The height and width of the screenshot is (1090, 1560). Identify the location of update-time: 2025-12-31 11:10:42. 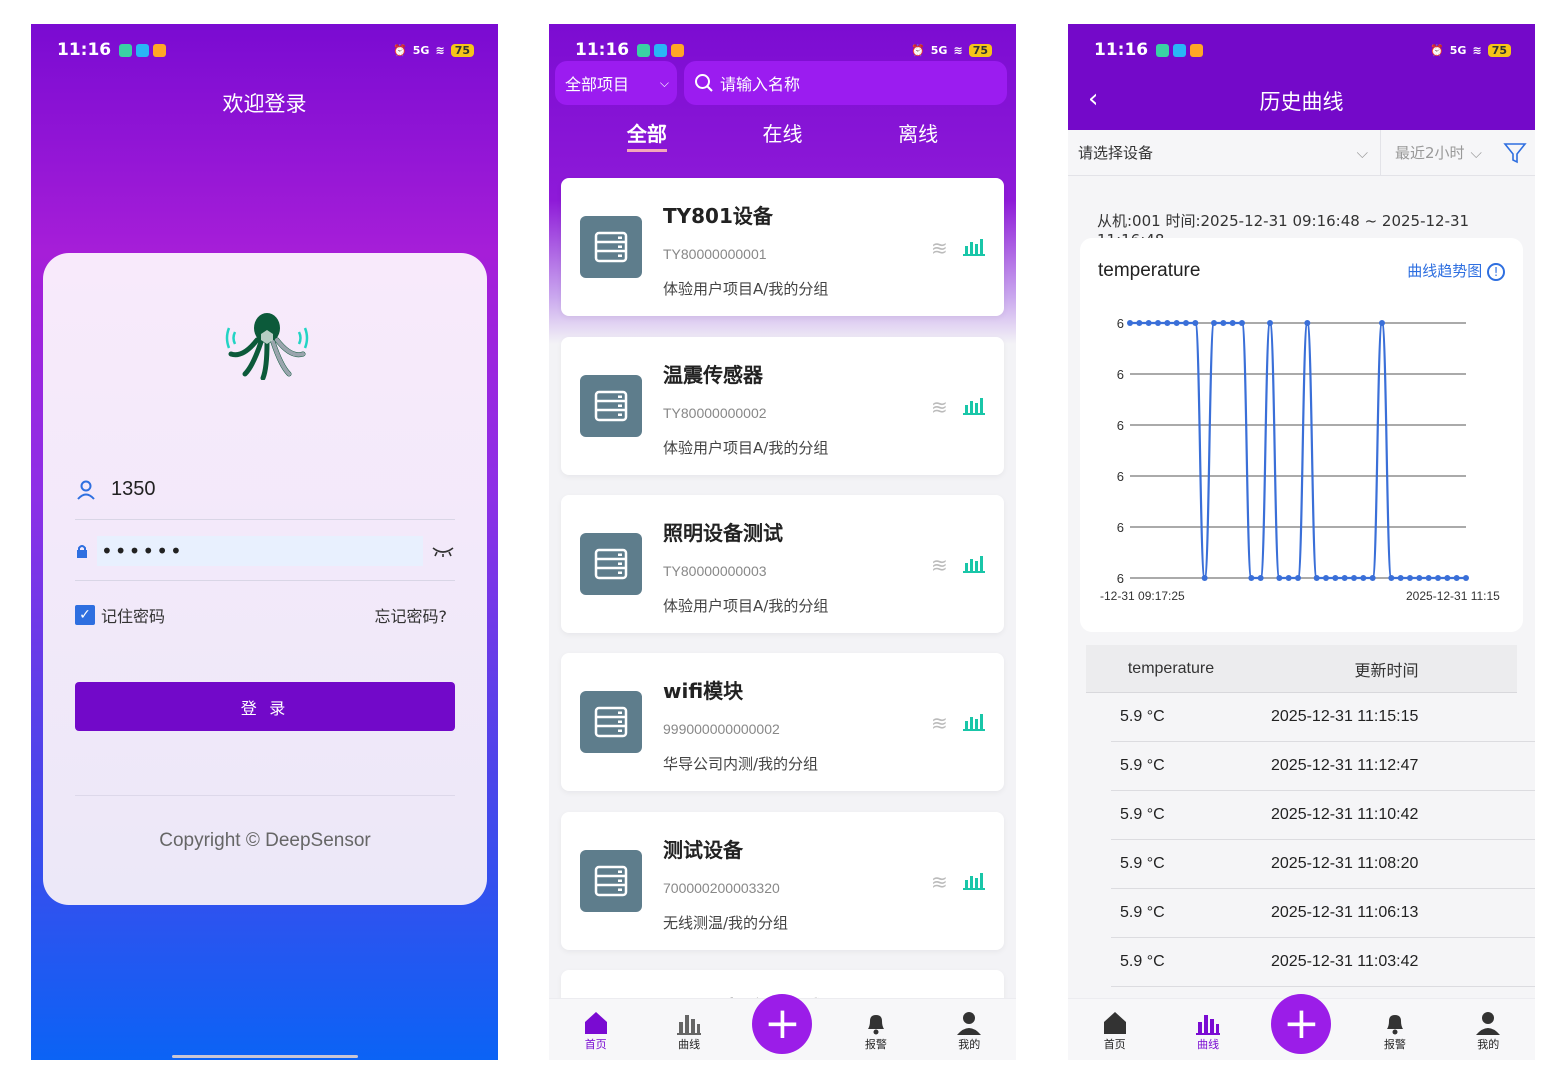
(1345, 814).